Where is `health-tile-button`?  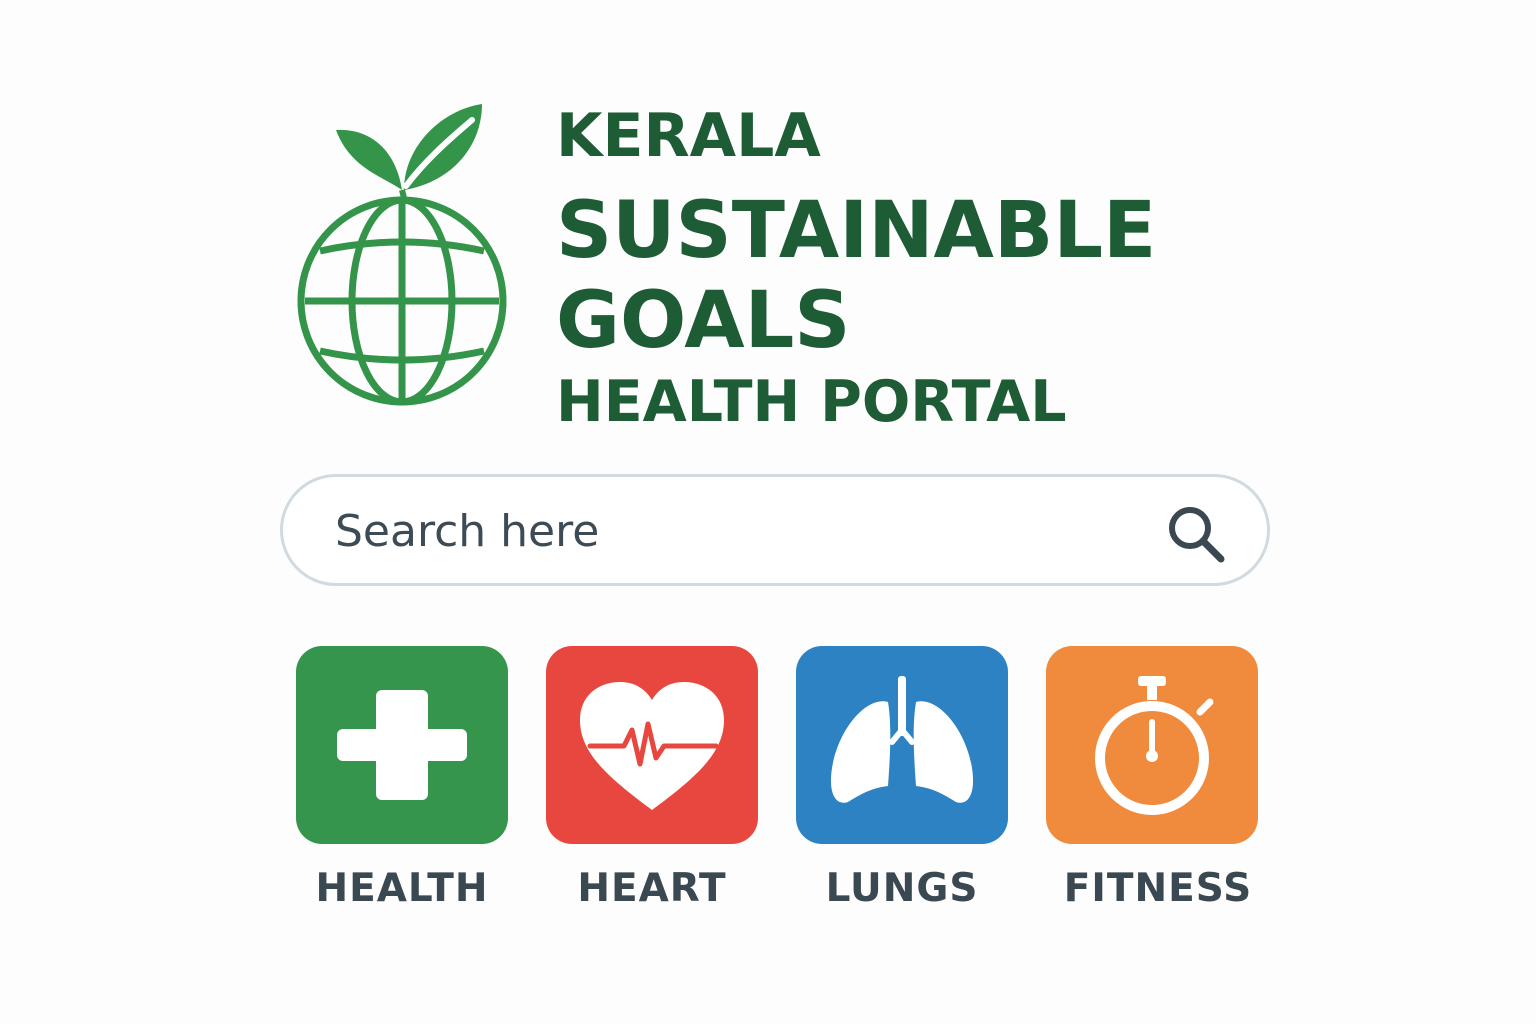 health-tile-button is located at coordinates (402, 745).